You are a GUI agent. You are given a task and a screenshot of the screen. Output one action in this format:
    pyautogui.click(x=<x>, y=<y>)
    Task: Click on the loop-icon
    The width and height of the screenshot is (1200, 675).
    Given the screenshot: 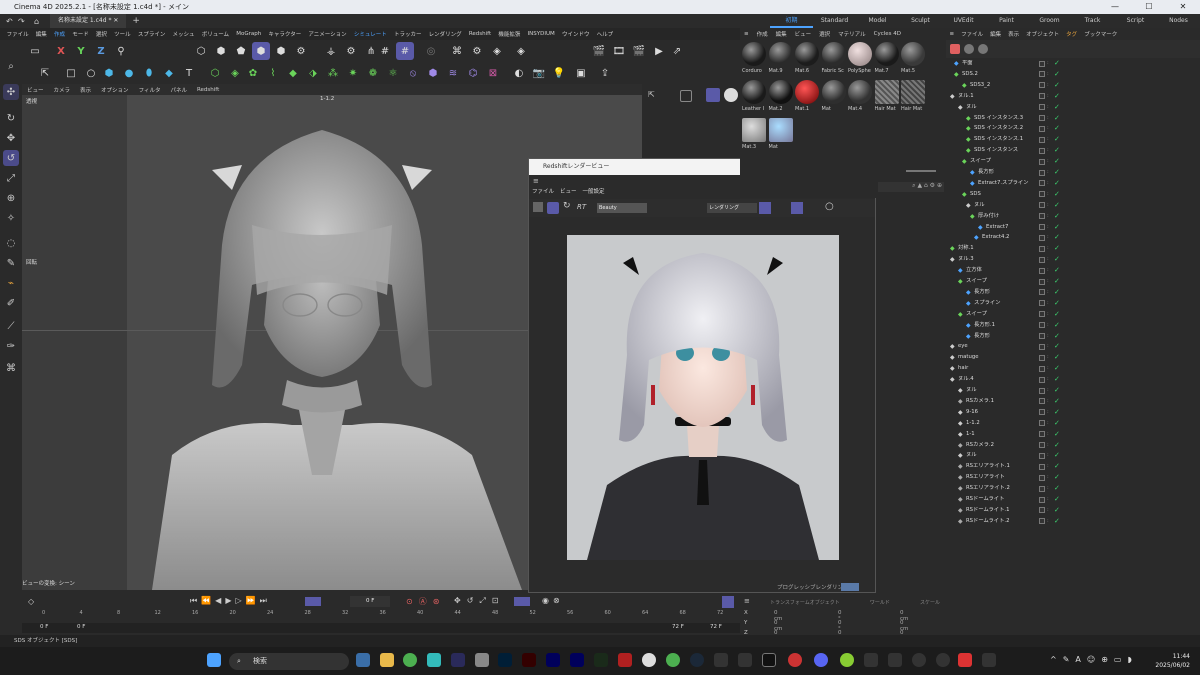 What is the action you would take?
    pyautogui.click(x=313, y=601)
    